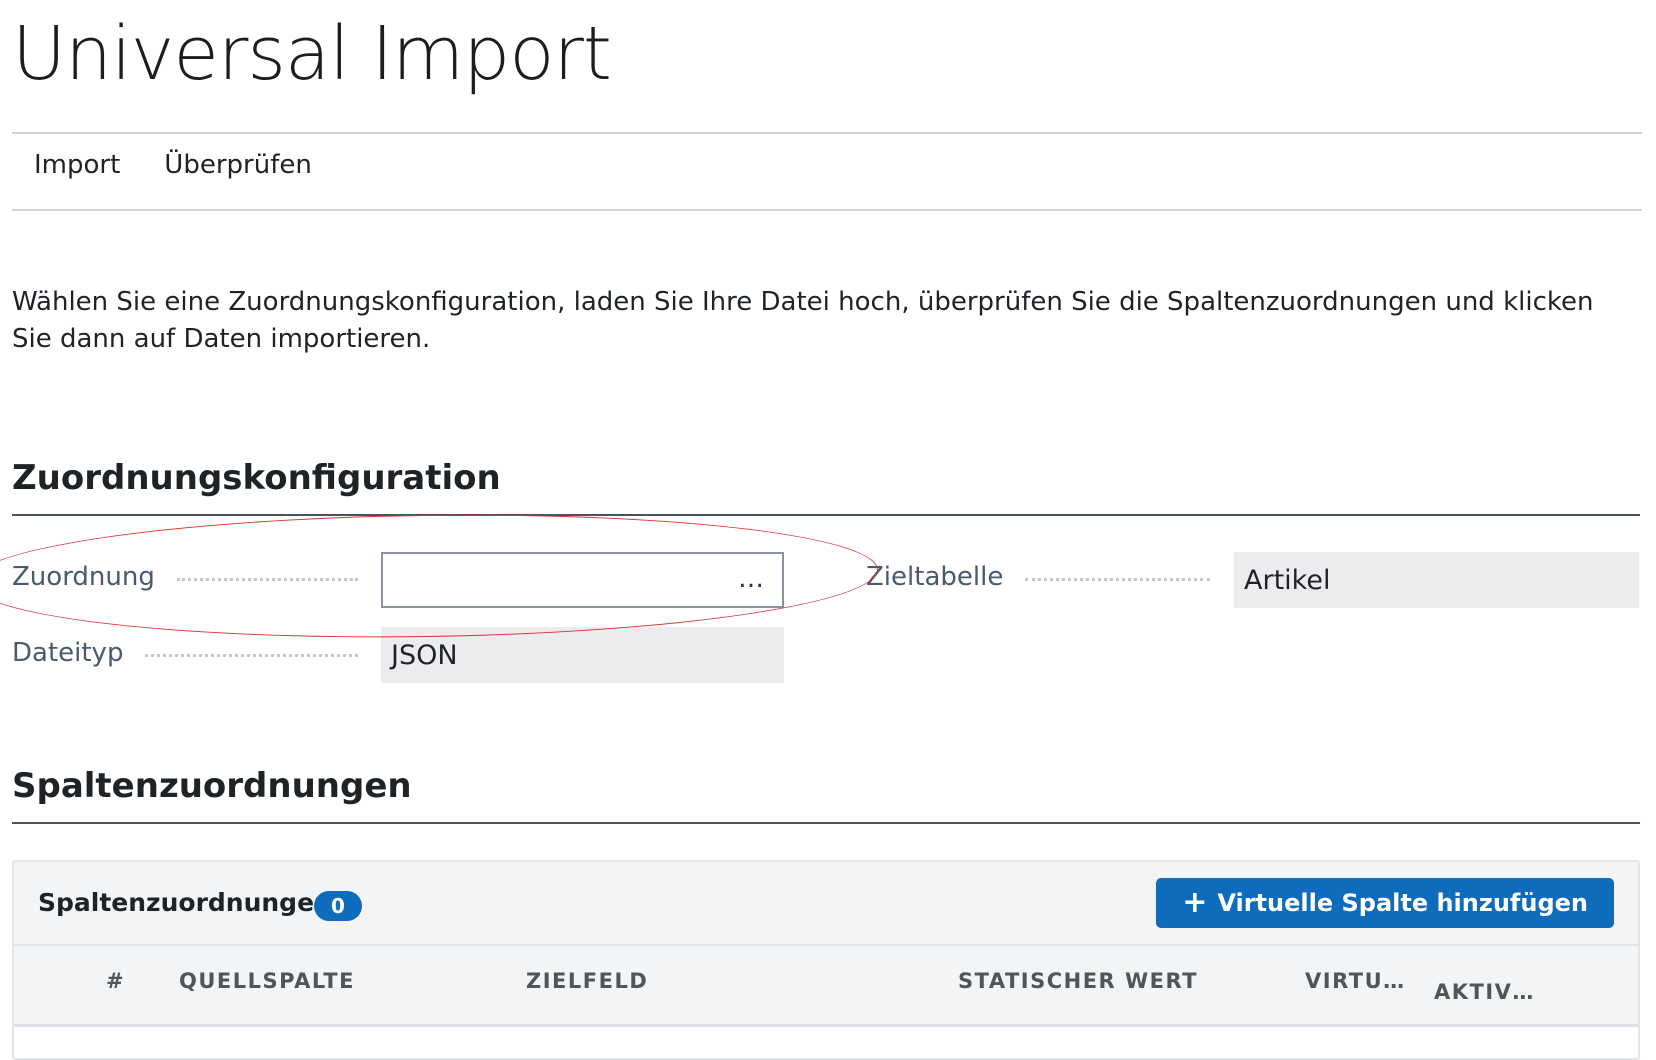 The height and width of the screenshot is (1060, 1656). Describe the element at coordinates (935, 577) in the screenshot. I see `target-table-label: Zieltabelle` at that location.